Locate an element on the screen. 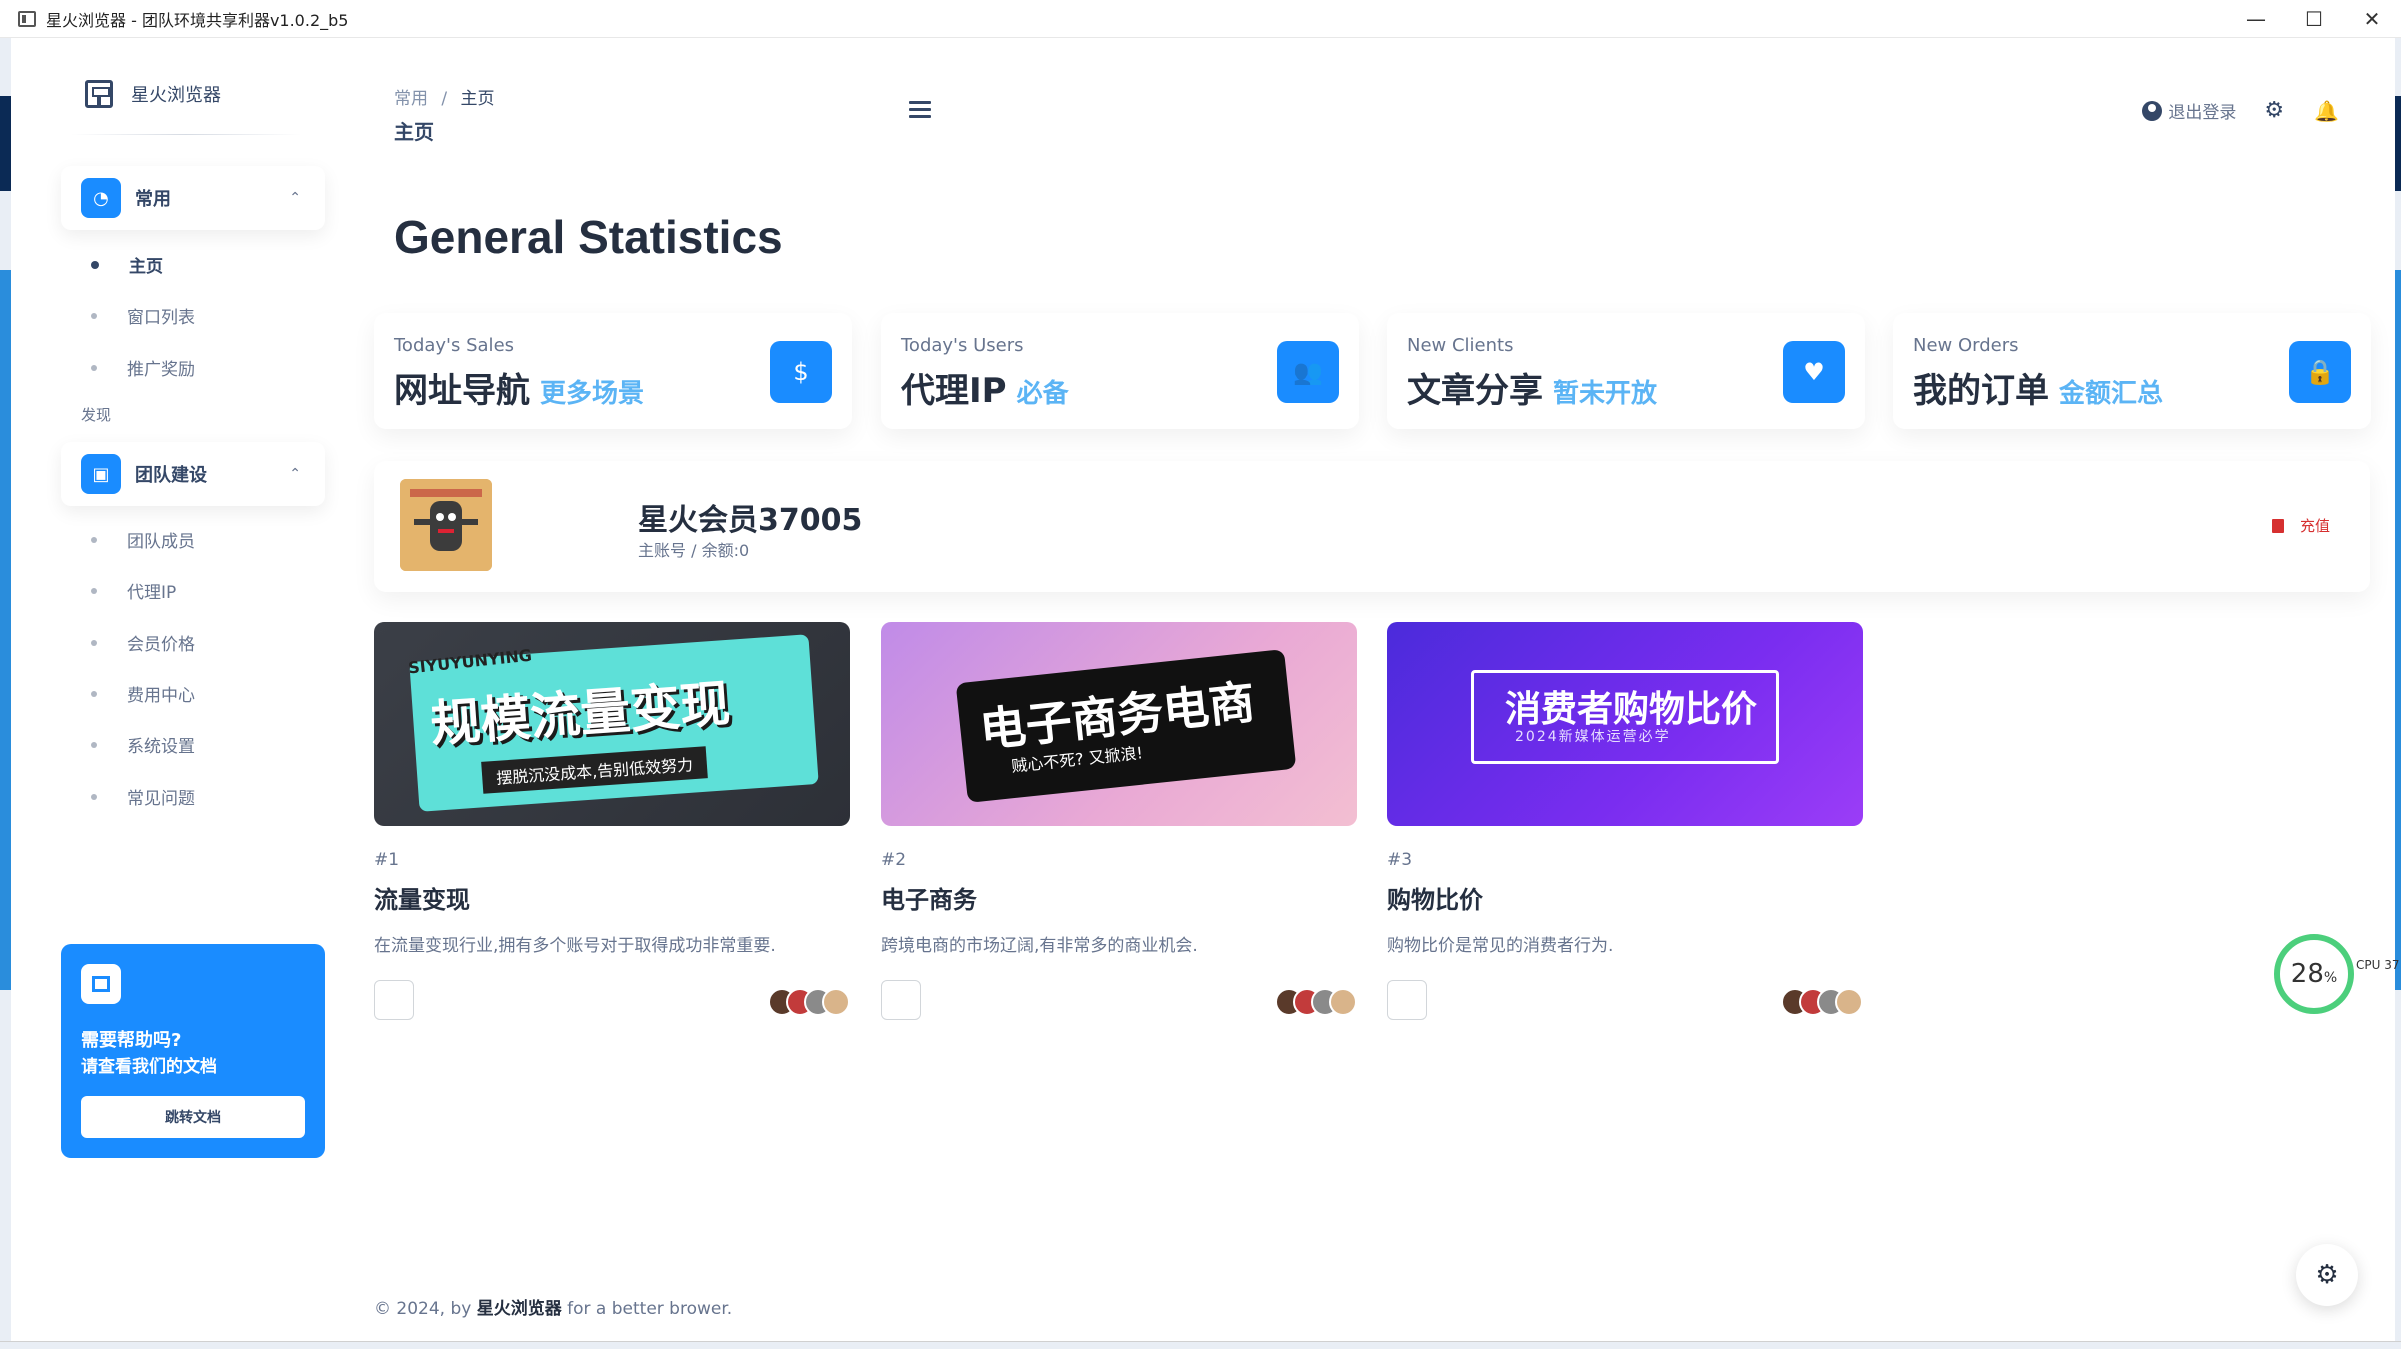  footer-suffix: for a better brower. is located at coordinates (647, 1309).